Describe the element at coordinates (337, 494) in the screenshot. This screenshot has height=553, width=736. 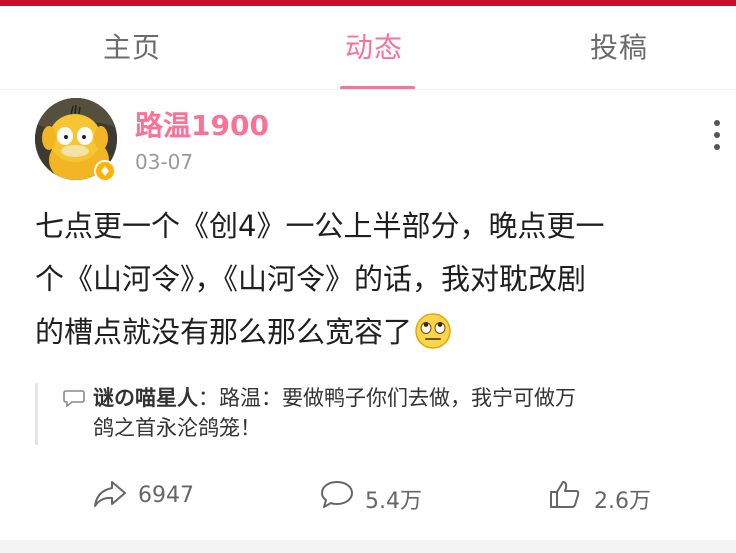
I see `comment-icon` at that location.